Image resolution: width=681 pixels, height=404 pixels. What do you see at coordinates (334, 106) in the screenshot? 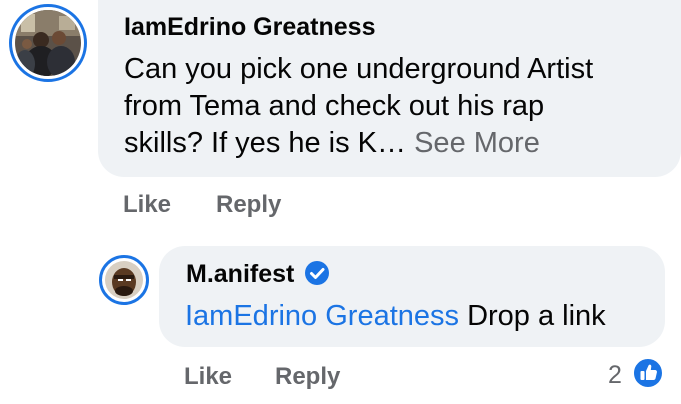
I see `comment-text-line: from Tema and check out his rap` at bounding box center [334, 106].